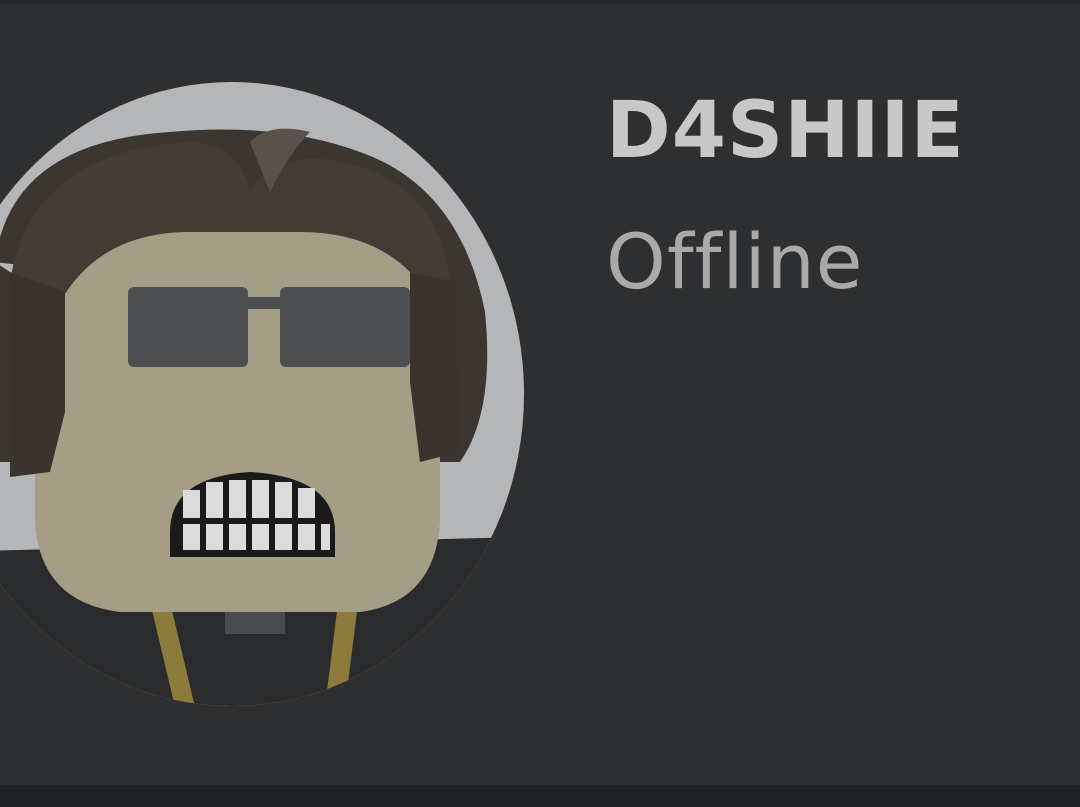  Describe the element at coordinates (540, 2) in the screenshot. I see `top-divider` at that location.